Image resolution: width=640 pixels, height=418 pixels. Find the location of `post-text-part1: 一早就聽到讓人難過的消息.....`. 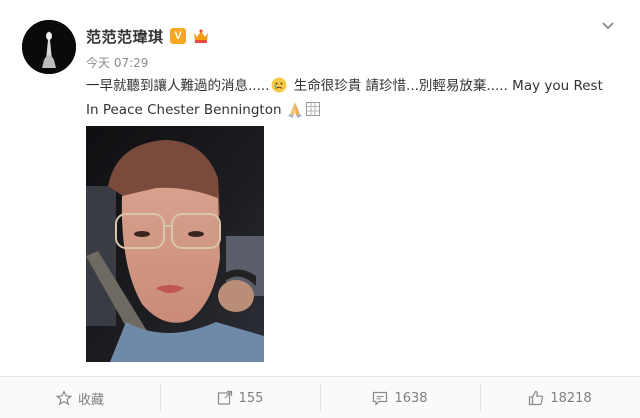

post-text-part1: 一早就聽到讓人難過的消息..... is located at coordinates (178, 86).